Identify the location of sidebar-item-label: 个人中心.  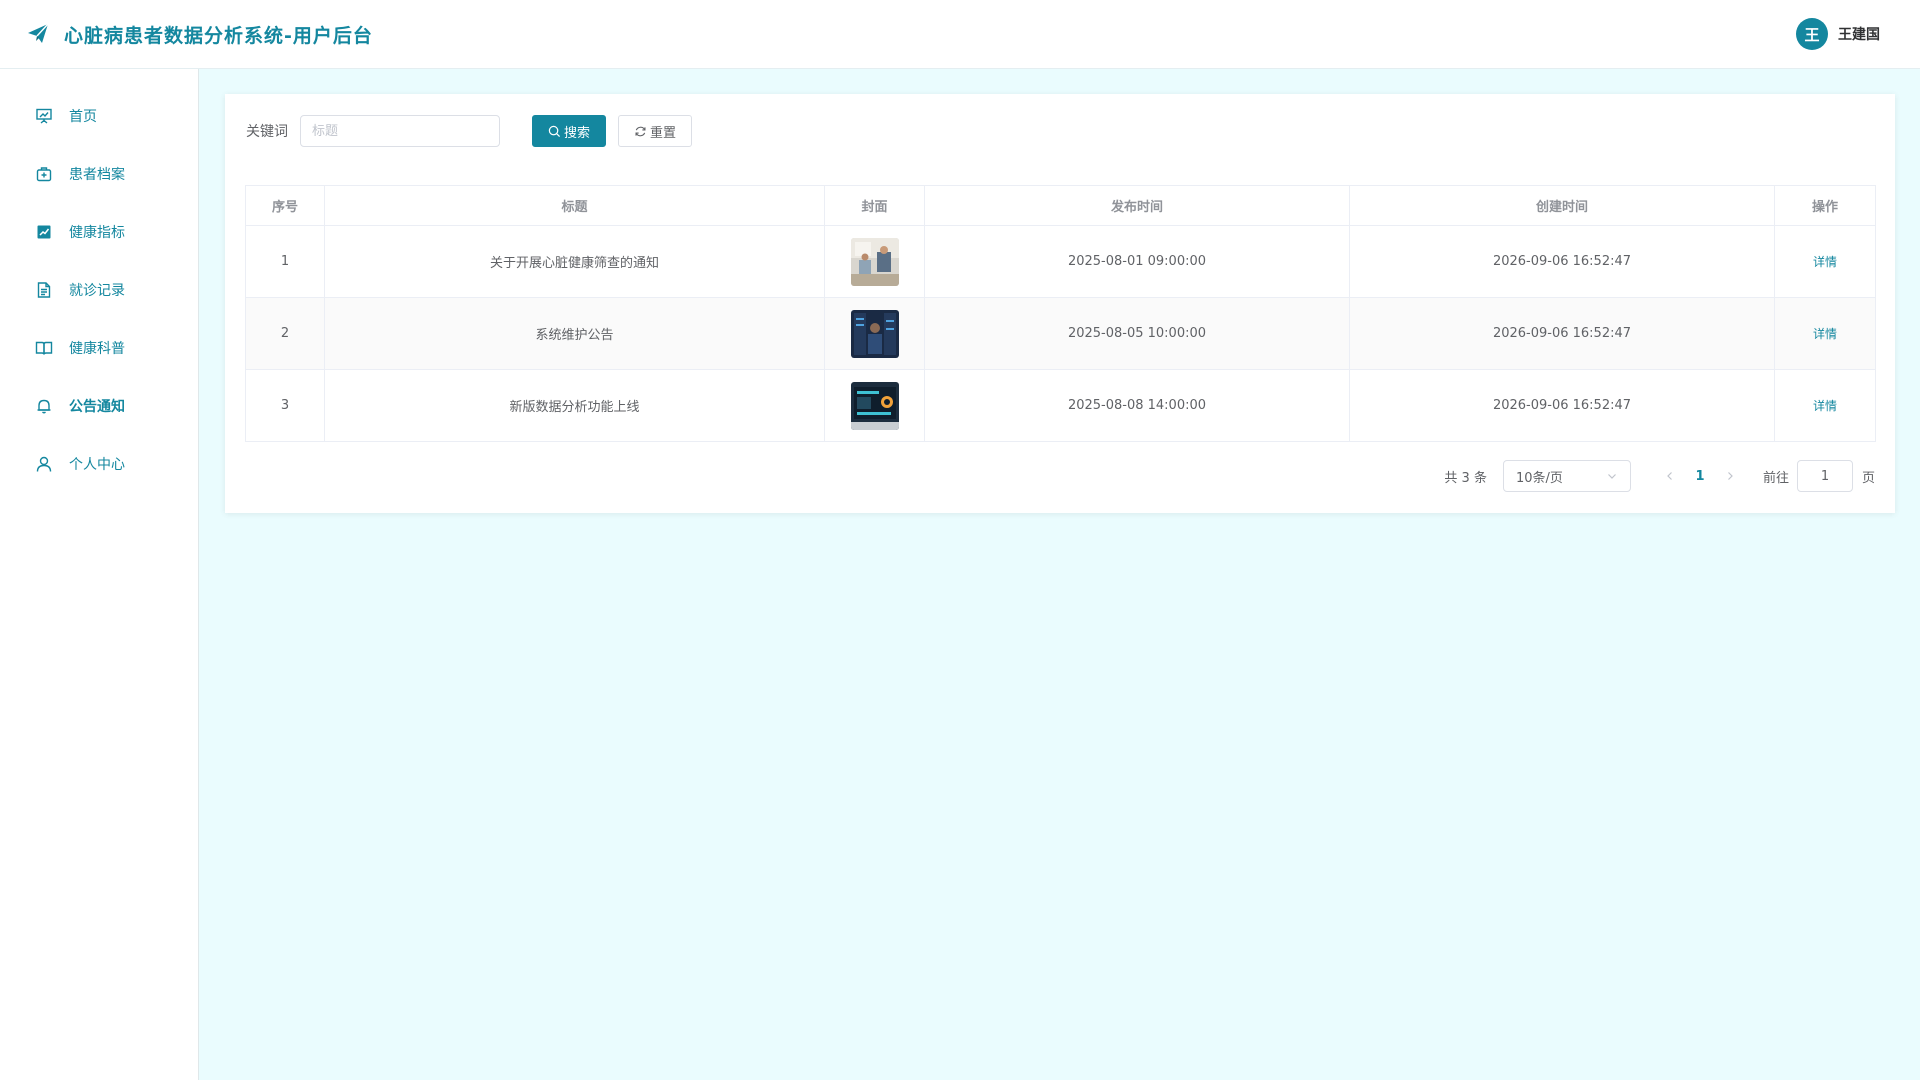
(97, 465).